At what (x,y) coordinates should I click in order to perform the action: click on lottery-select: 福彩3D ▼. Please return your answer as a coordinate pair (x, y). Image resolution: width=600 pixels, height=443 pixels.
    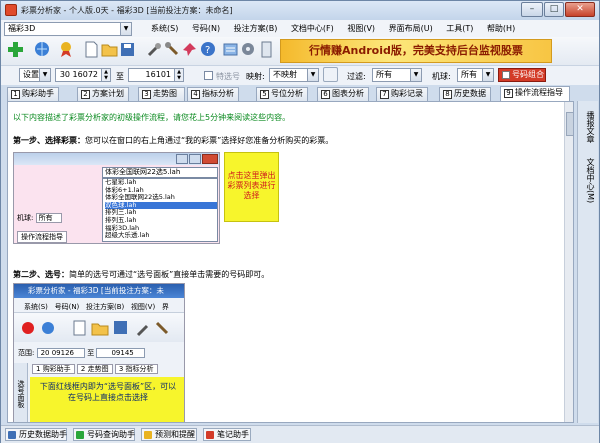
    Looking at the image, I should click on (68, 29).